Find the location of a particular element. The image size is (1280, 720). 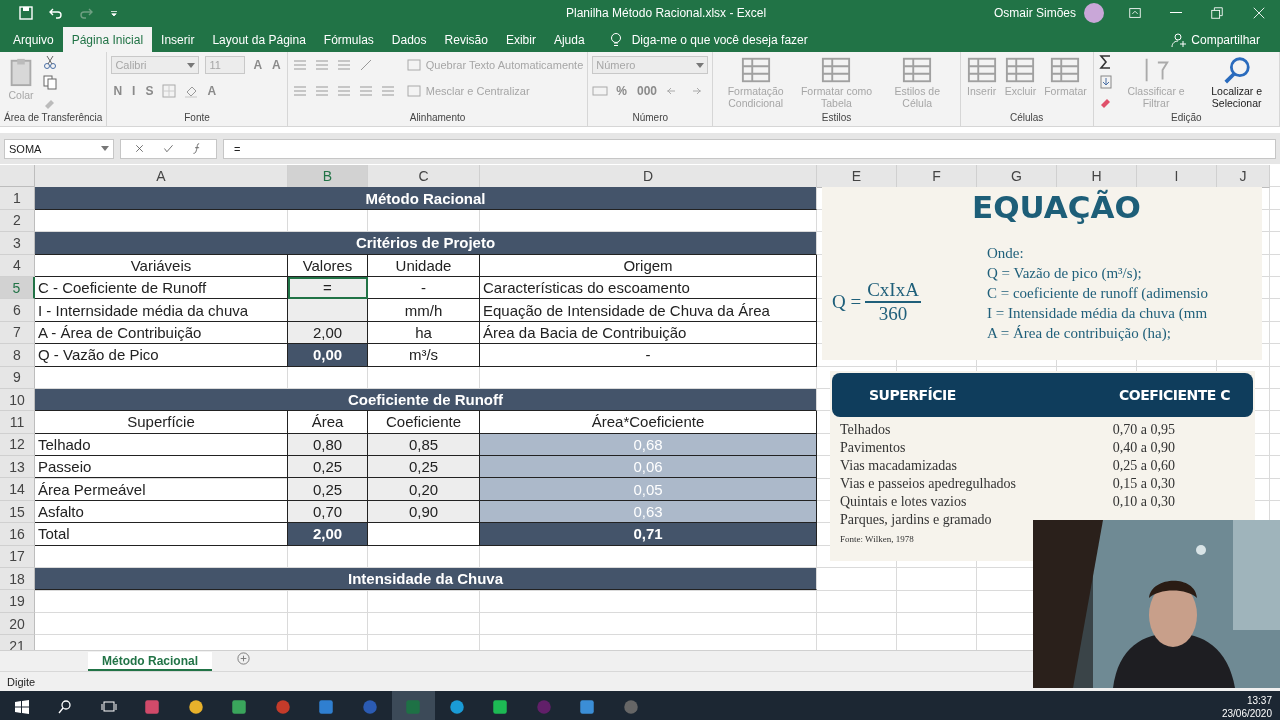

currency-icon is located at coordinates (600, 91).